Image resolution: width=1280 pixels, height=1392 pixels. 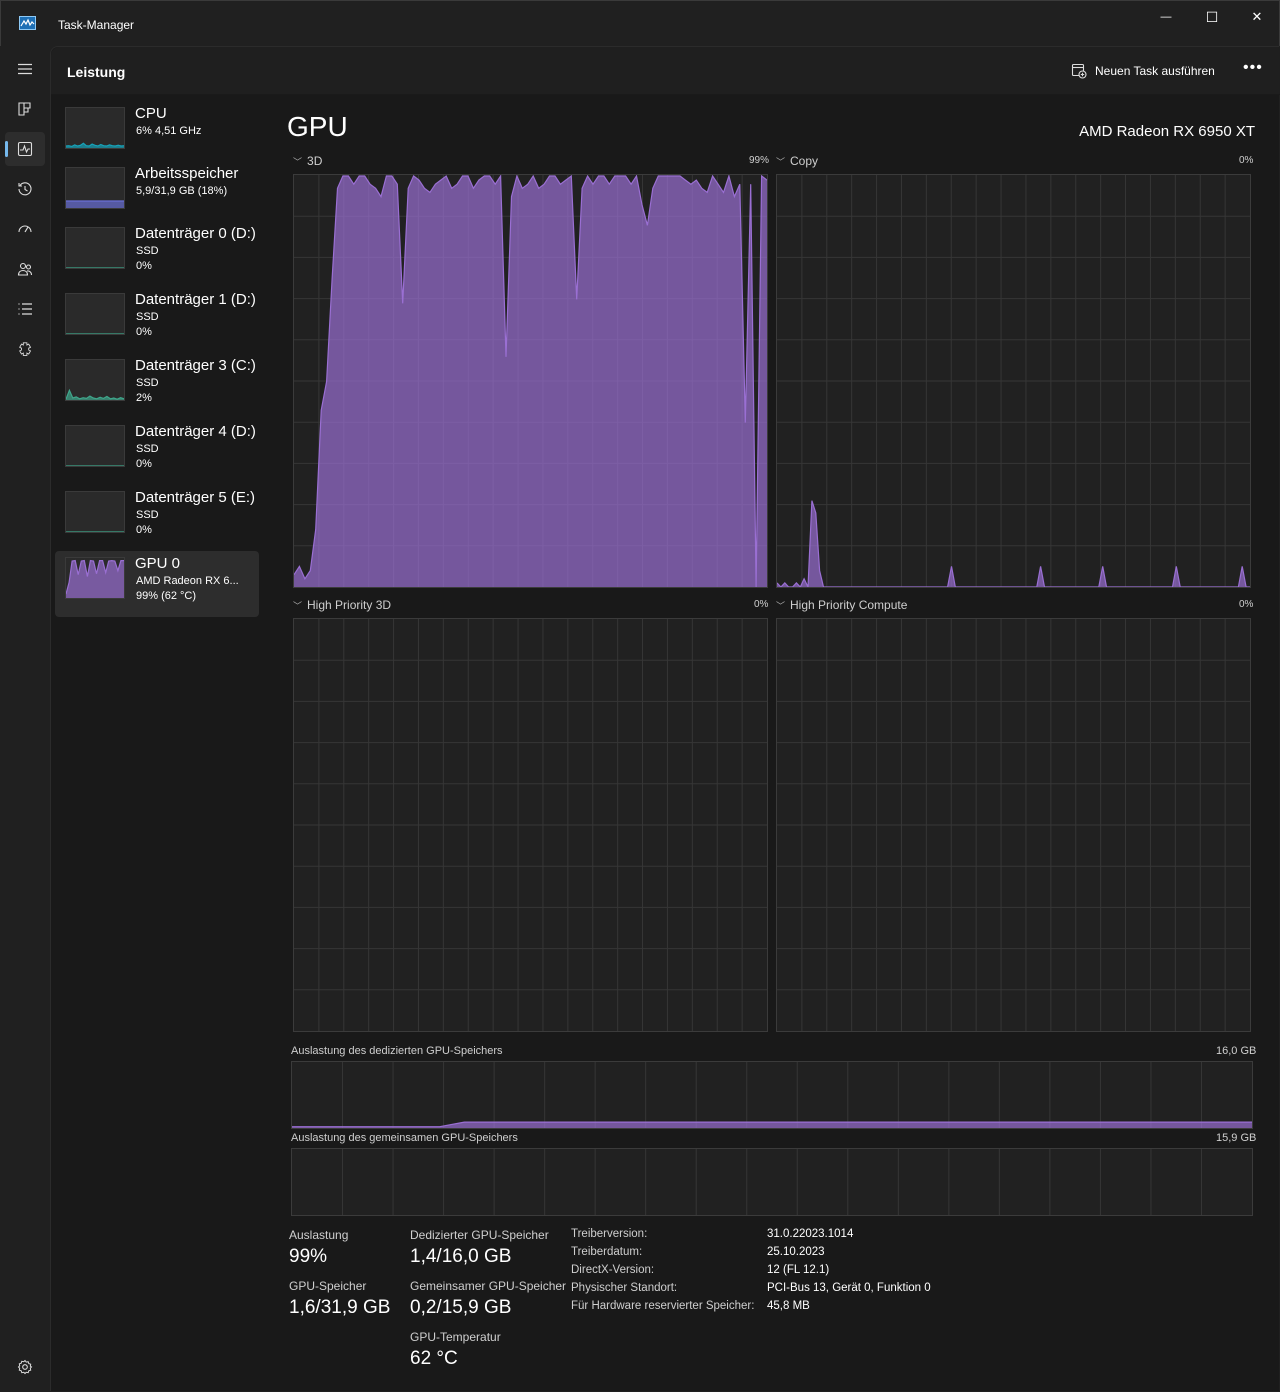 I want to click on nav-performance, so click(x=25, y=149).